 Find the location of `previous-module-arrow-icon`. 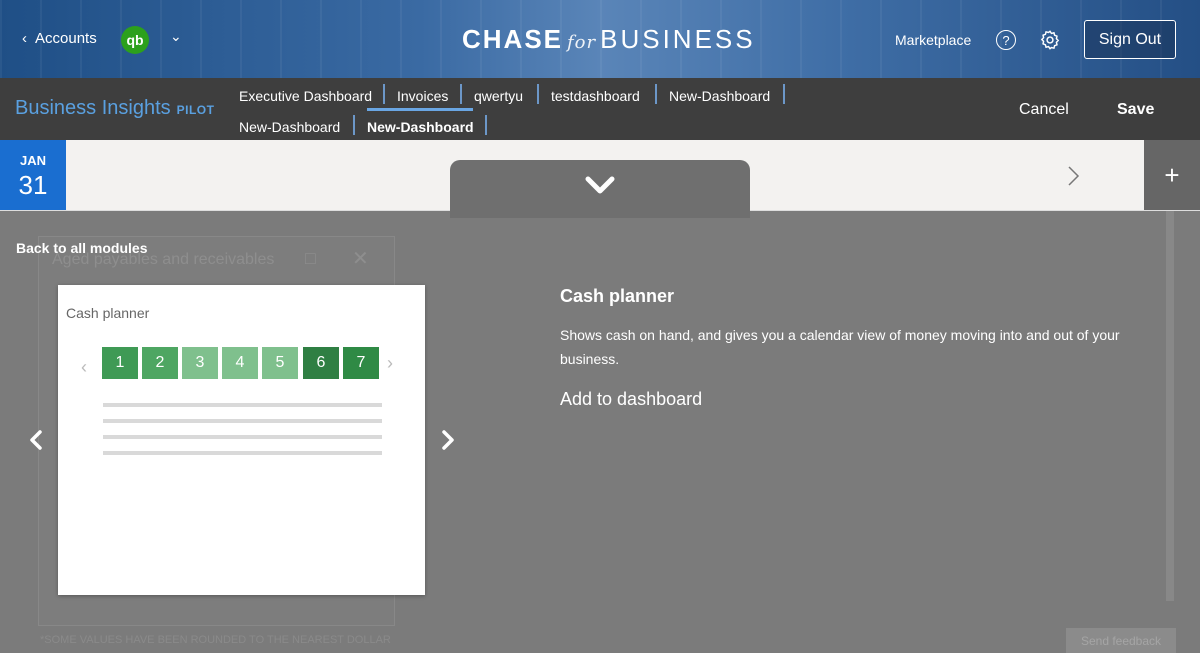

previous-module-arrow-icon is located at coordinates (36, 440).